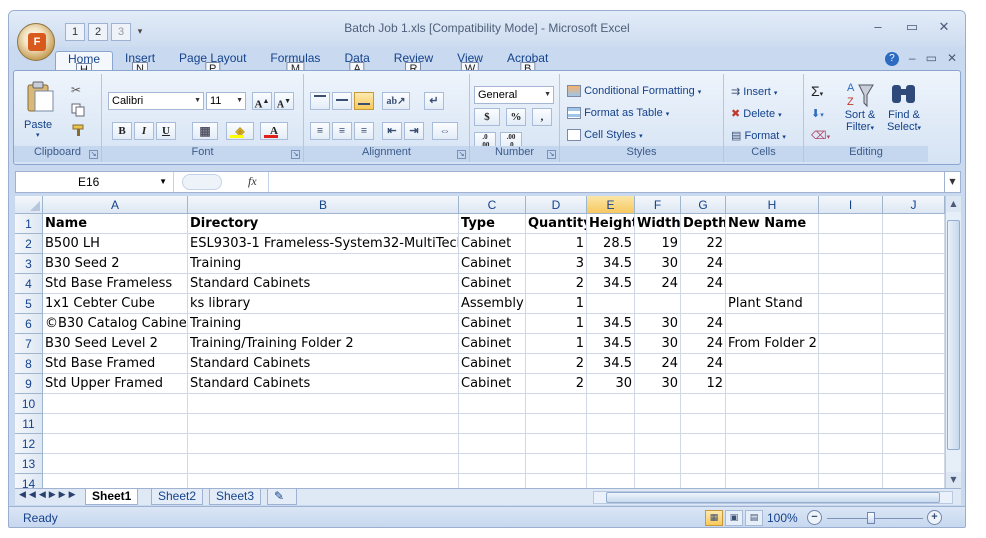 The height and width of the screenshot is (538, 986). What do you see at coordinates (29, 244) in the screenshot?
I see `row-header: 2` at bounding box center [29, 244].